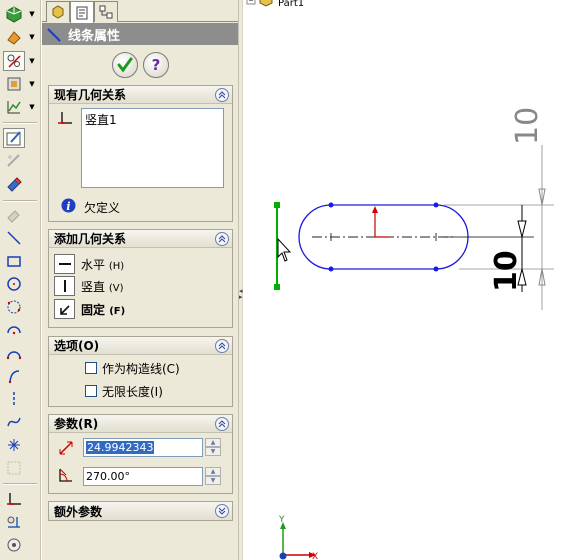  What do you see at coordinates (140, 34) in the screenshot?
I see `panel-title-bar: 线条属性` at bounding box center [140, 34].